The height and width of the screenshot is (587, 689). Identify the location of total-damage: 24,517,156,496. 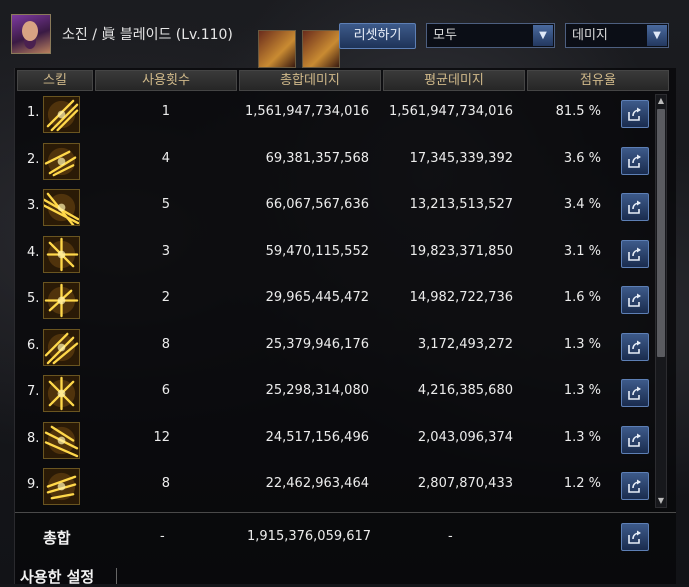
(317, 437).